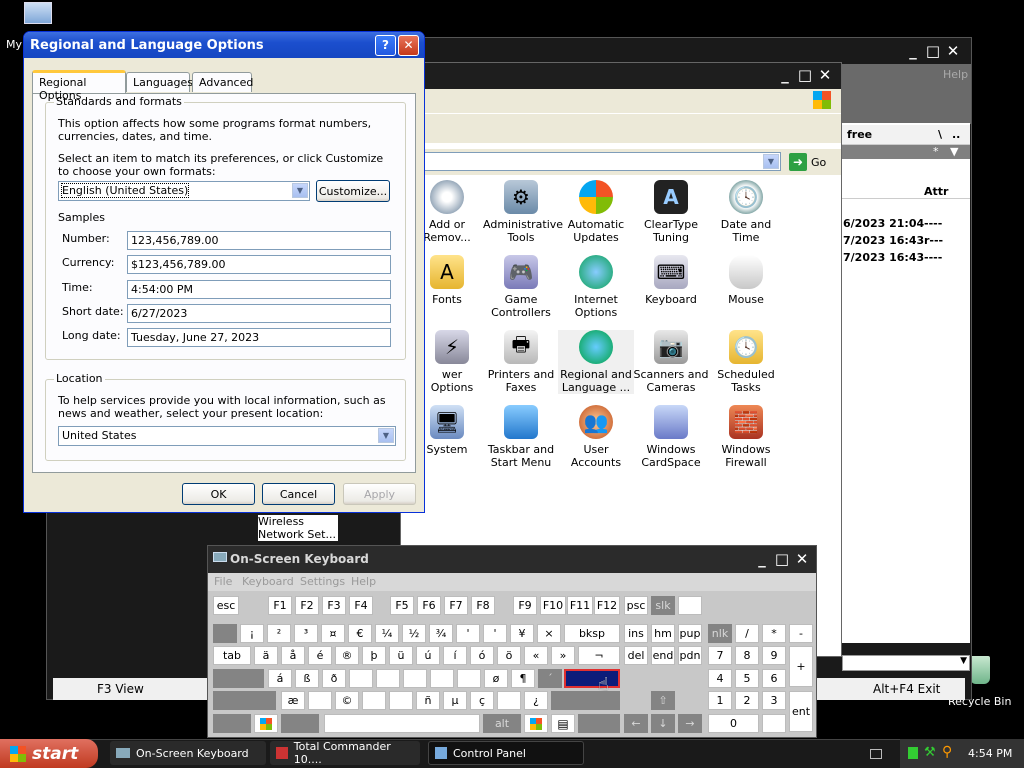  Describe the element at coordinates (320, 655) in the screenshot. I see `osk-key: é` at that location.